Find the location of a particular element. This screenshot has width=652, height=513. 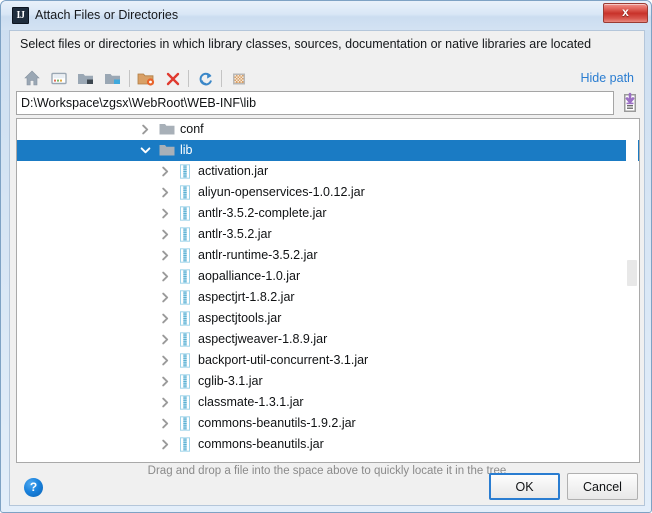

close-icon: x is located at coordinates (625, 12).